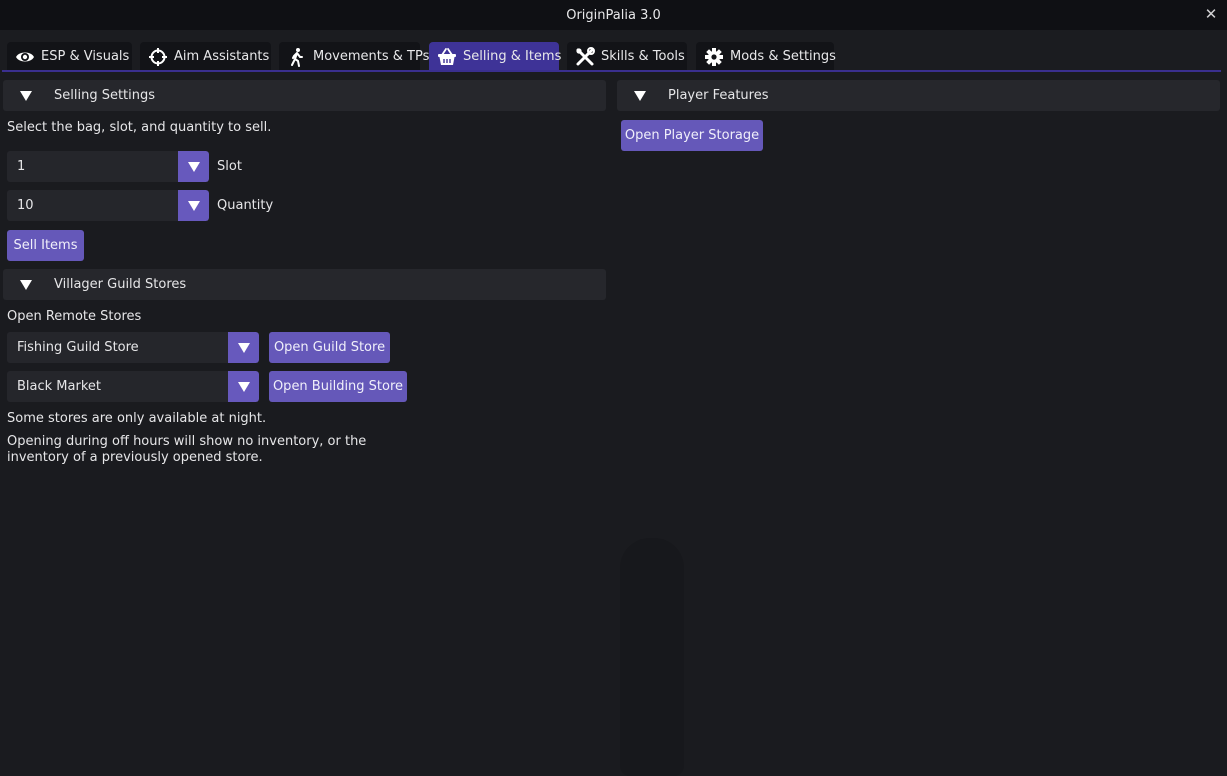 The width and height of the screenshot is (1227, 776). I want to click on tab-skills-tools: Skills & Tools, so click(627, 56).